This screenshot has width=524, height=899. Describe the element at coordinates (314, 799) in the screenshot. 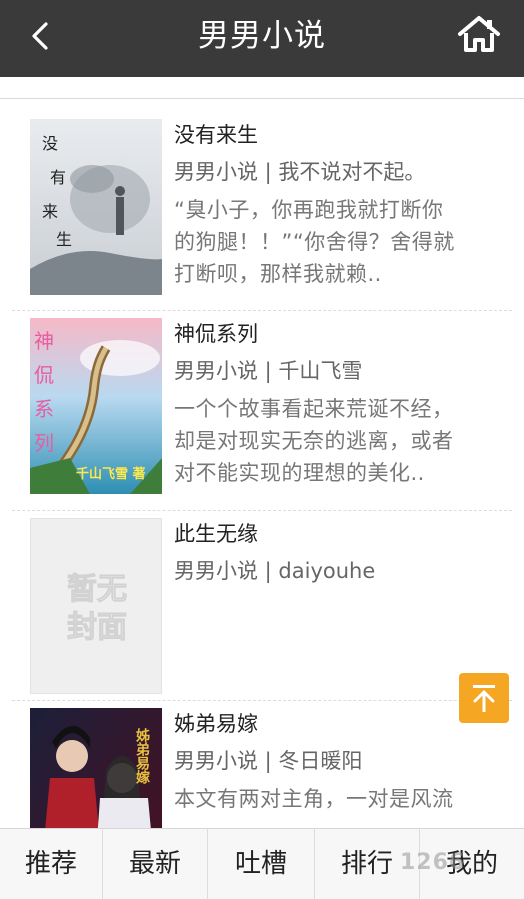

I see `desc-line: 本文有两对主角，一对是风流` at that location.